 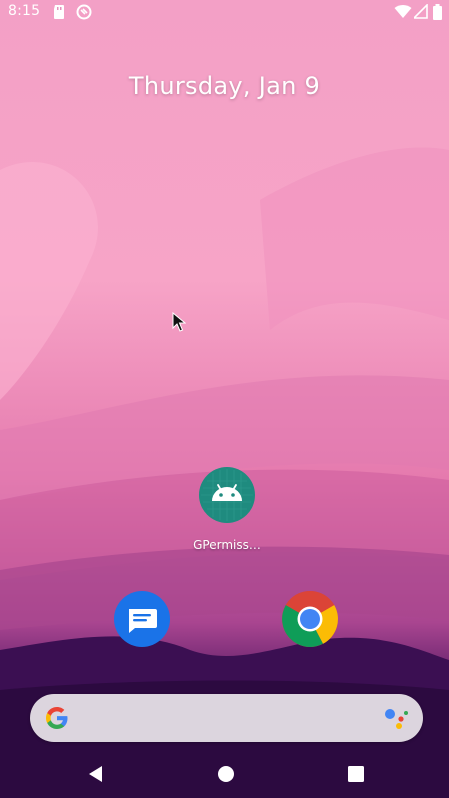 I want to click on google-assistant-icon, so click(x=396, y=720).